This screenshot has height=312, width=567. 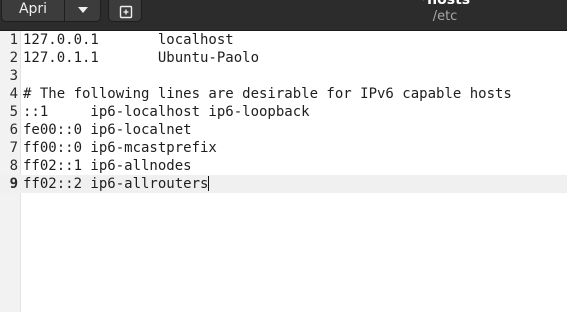 I want to click on line-text: ff02::2 ip6-allrouters, so click(x=116, y=184).